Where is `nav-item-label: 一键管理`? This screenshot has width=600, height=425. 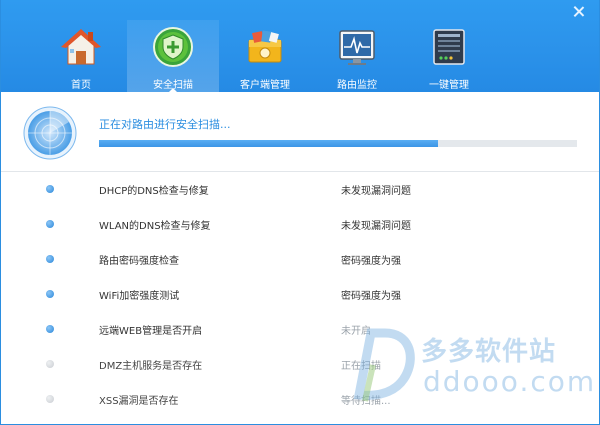
nav-item-label: 一键管理 is located at coordinates (449, 85).